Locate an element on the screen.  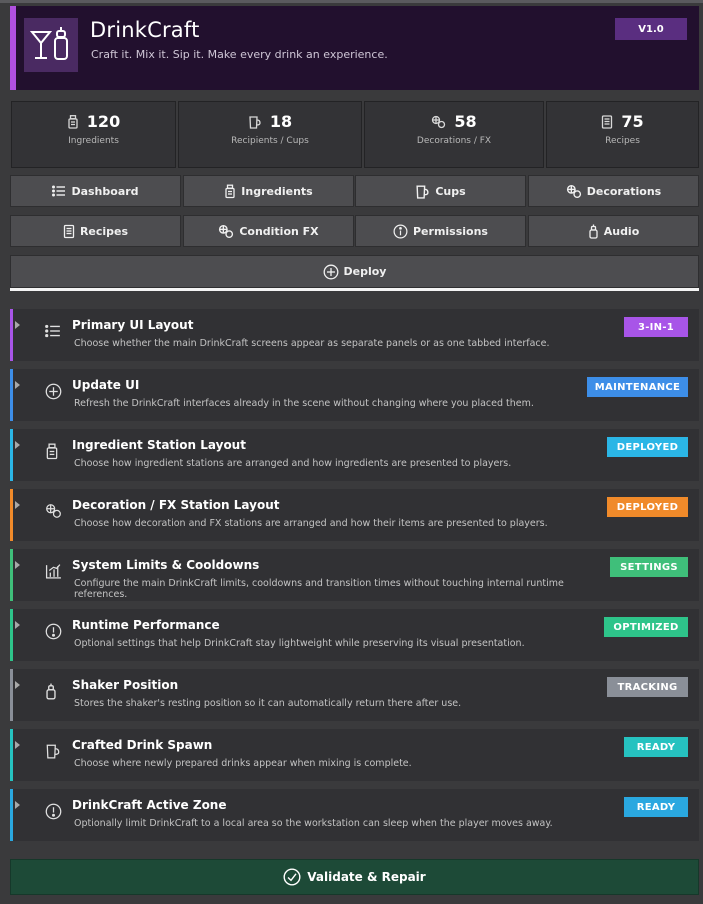
version-badge: V1.0 is located at coordinates (651, 29).